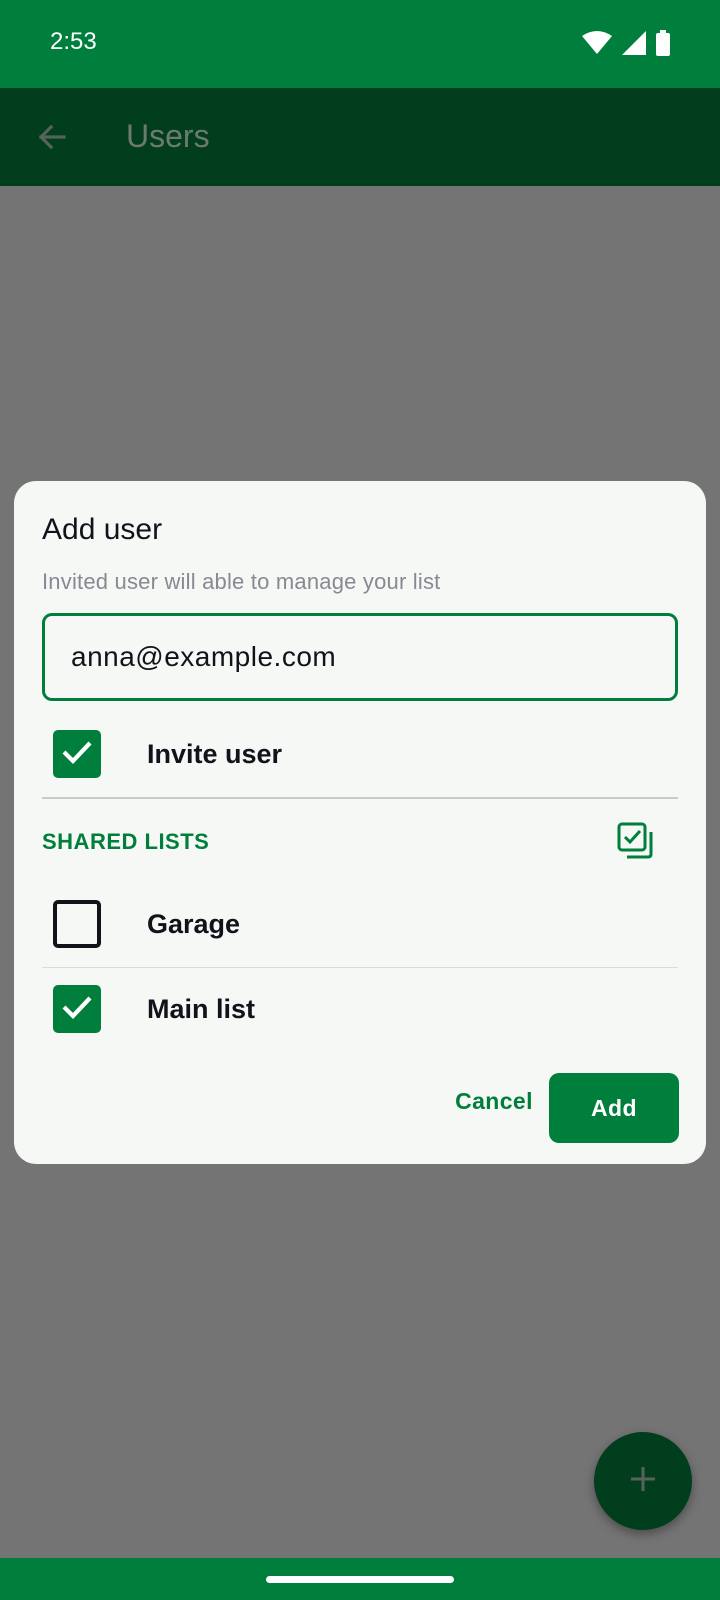 The width and height of the screenshot is (720, 1600). What do you see at coordinates (168, 136) in the screenshot?
I see `page-title: Users` at bounding box center [168, 136].